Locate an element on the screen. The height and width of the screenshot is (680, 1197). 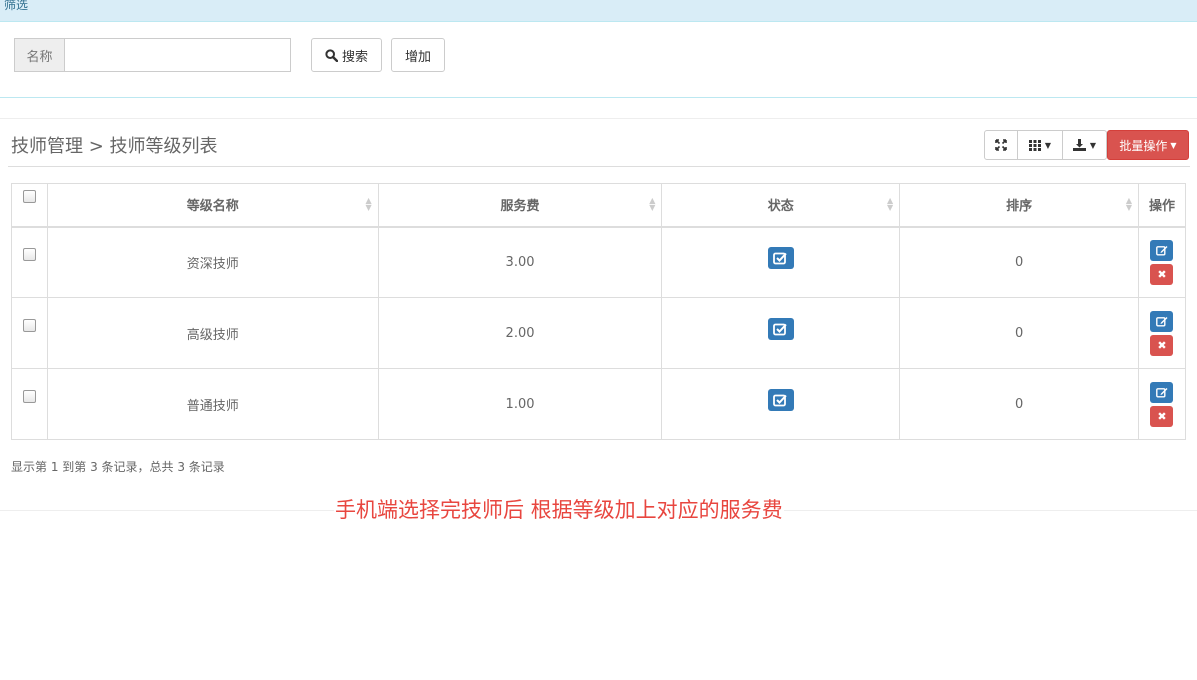
filter-title: 筛选 is located at coordinates (16, 6).